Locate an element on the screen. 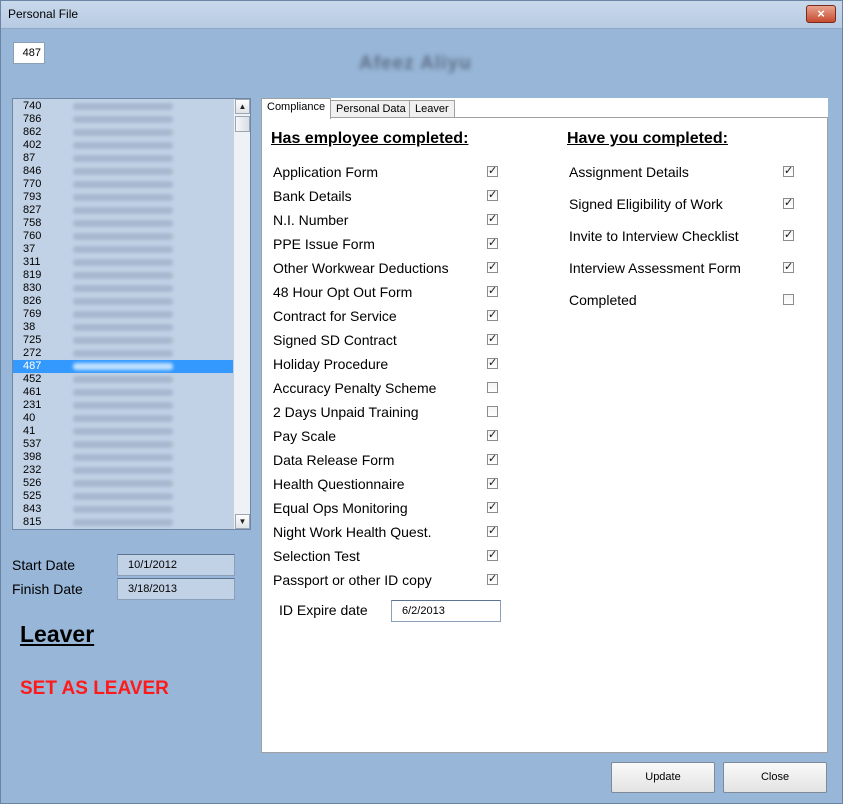 This screenshot has height=804, width=843. employee-name: Afeez Aliyu is located at coordinates (415, 63).